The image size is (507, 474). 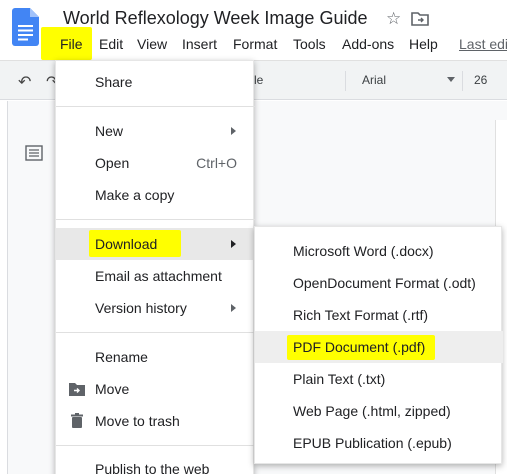 What do you see at coordinates (215, 18) in the screenshot?
I see `document-title: World Reflexology Week Image Guide` at bounding box center [215, 18].